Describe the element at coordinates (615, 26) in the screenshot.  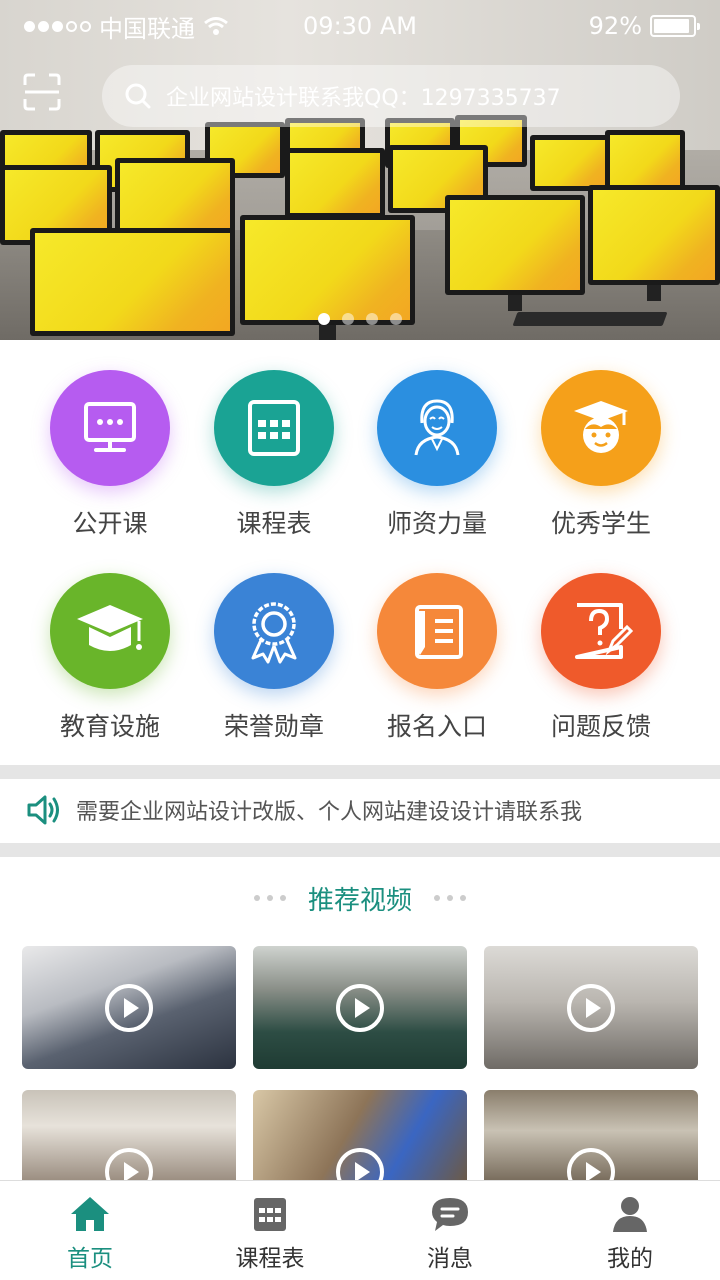
I see `battery-percent: 92%` at that location.